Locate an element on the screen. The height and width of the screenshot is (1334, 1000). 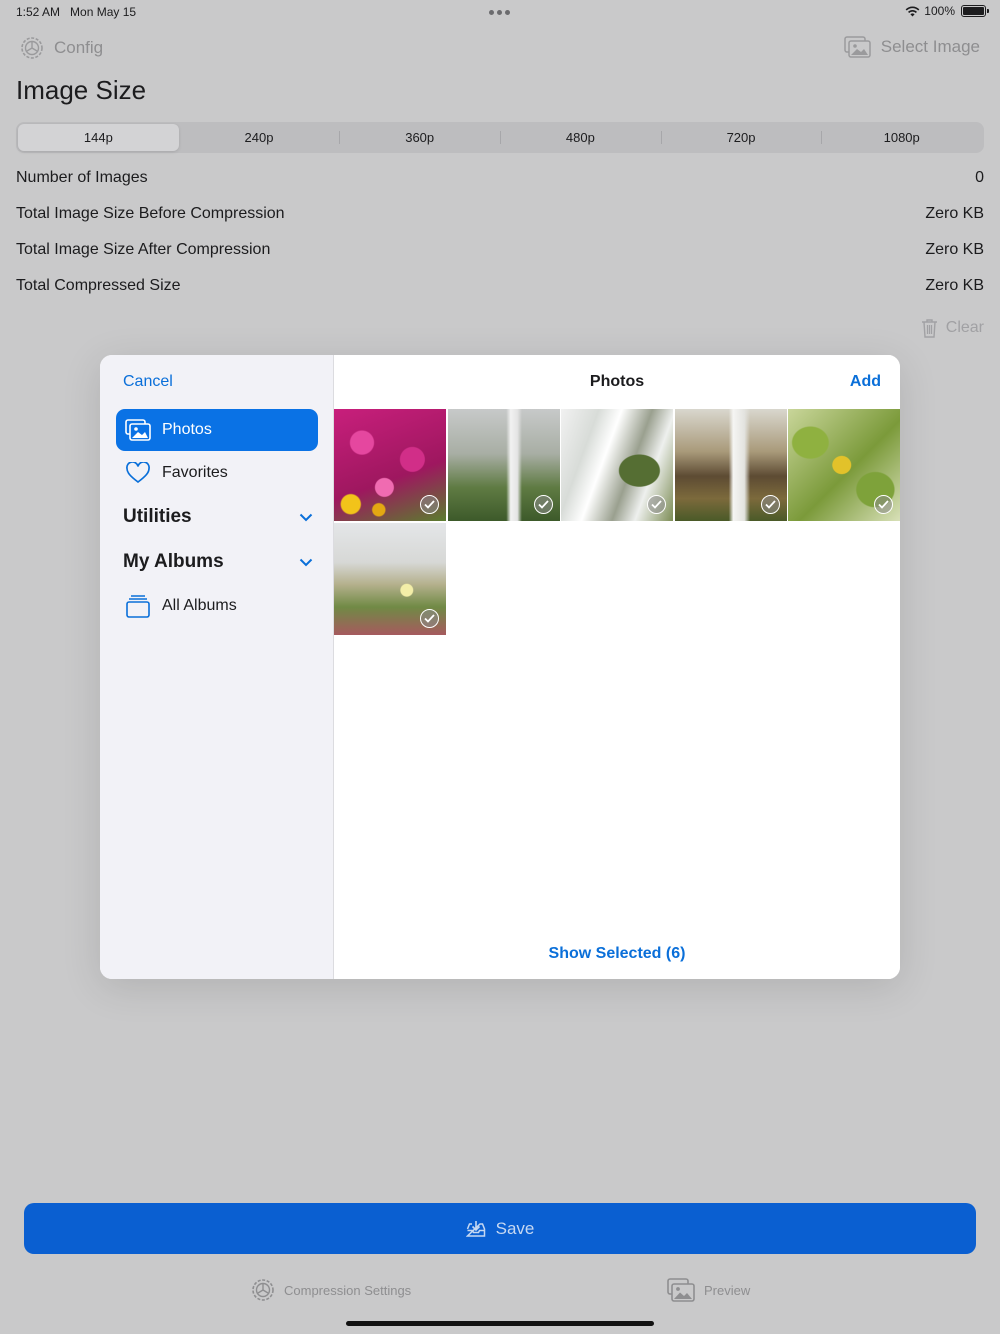
tab-bar: Compression Settings Preview is located at coordinates (500, 1296).